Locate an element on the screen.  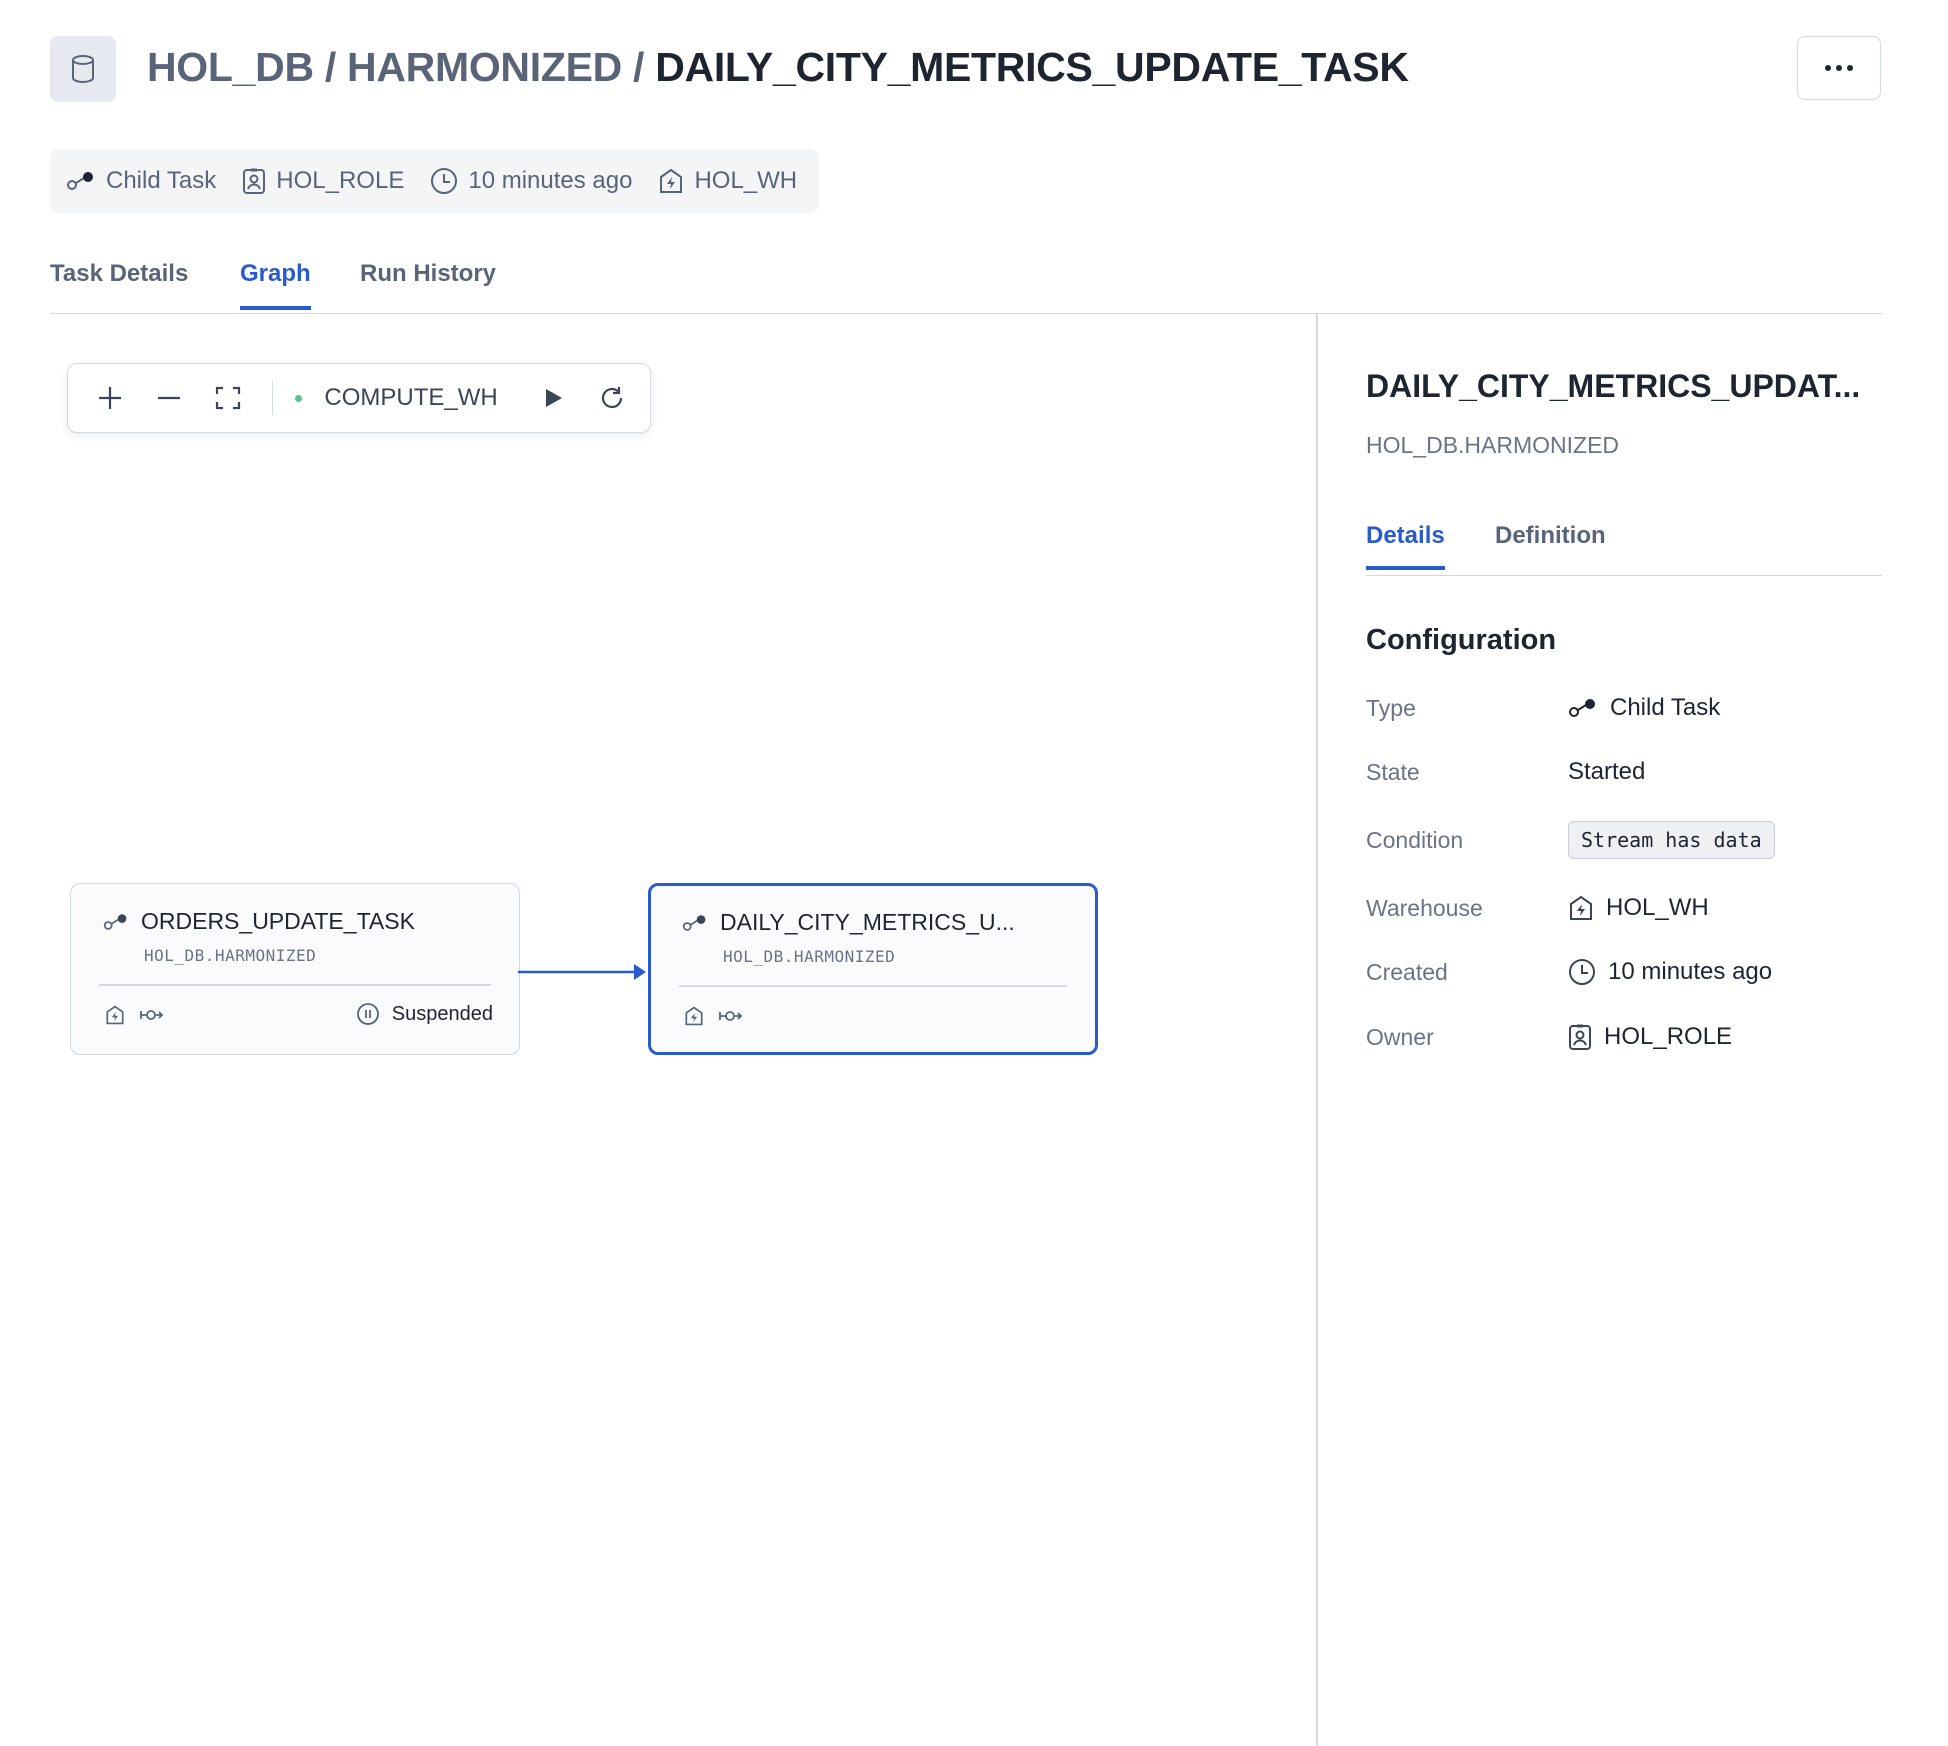
warehouse-status-dot is located at coordinates (299, 398).